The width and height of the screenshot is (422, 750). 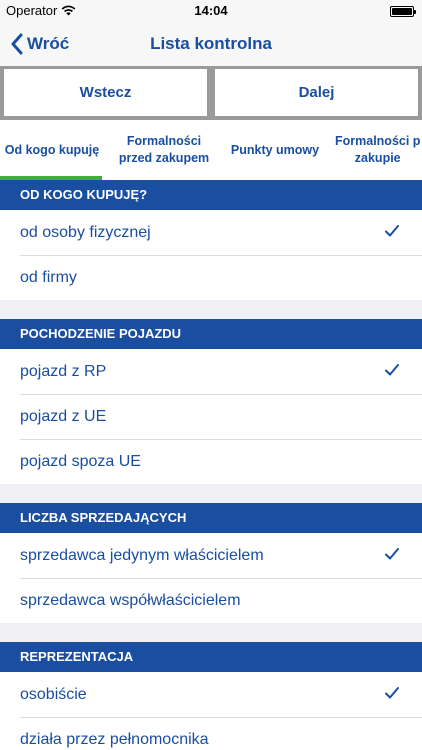 I want to click on list-item-label: działa przez pełnomocnika, so click(x=114, y=739).